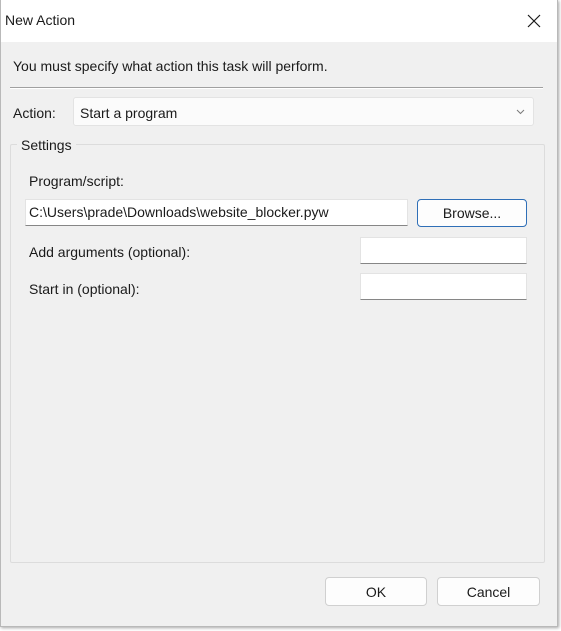 This screenshot has width=561, height=631. Describe the element at coordinates (443, 286) in the screenshot. I see `start-in-input` at that location.